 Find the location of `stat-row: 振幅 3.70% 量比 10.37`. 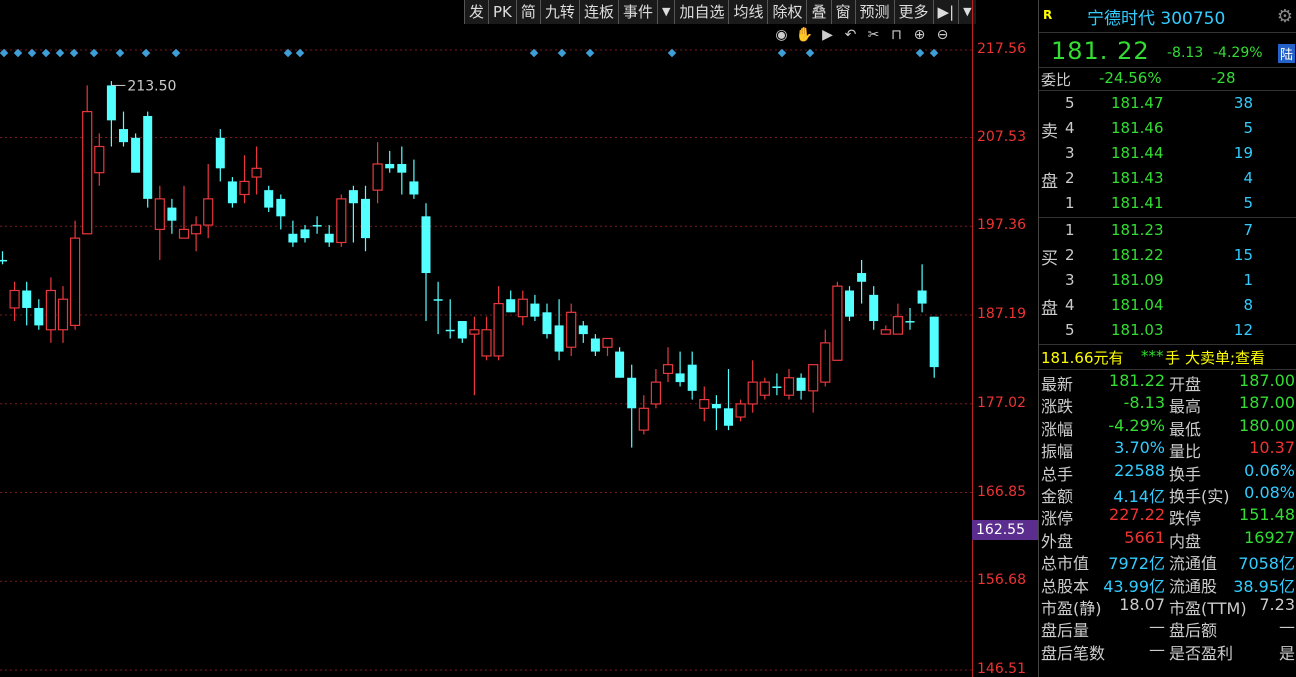

stat-row: 振幅 3.70% 量比 10.37 is located at coordinates (1167, 449).